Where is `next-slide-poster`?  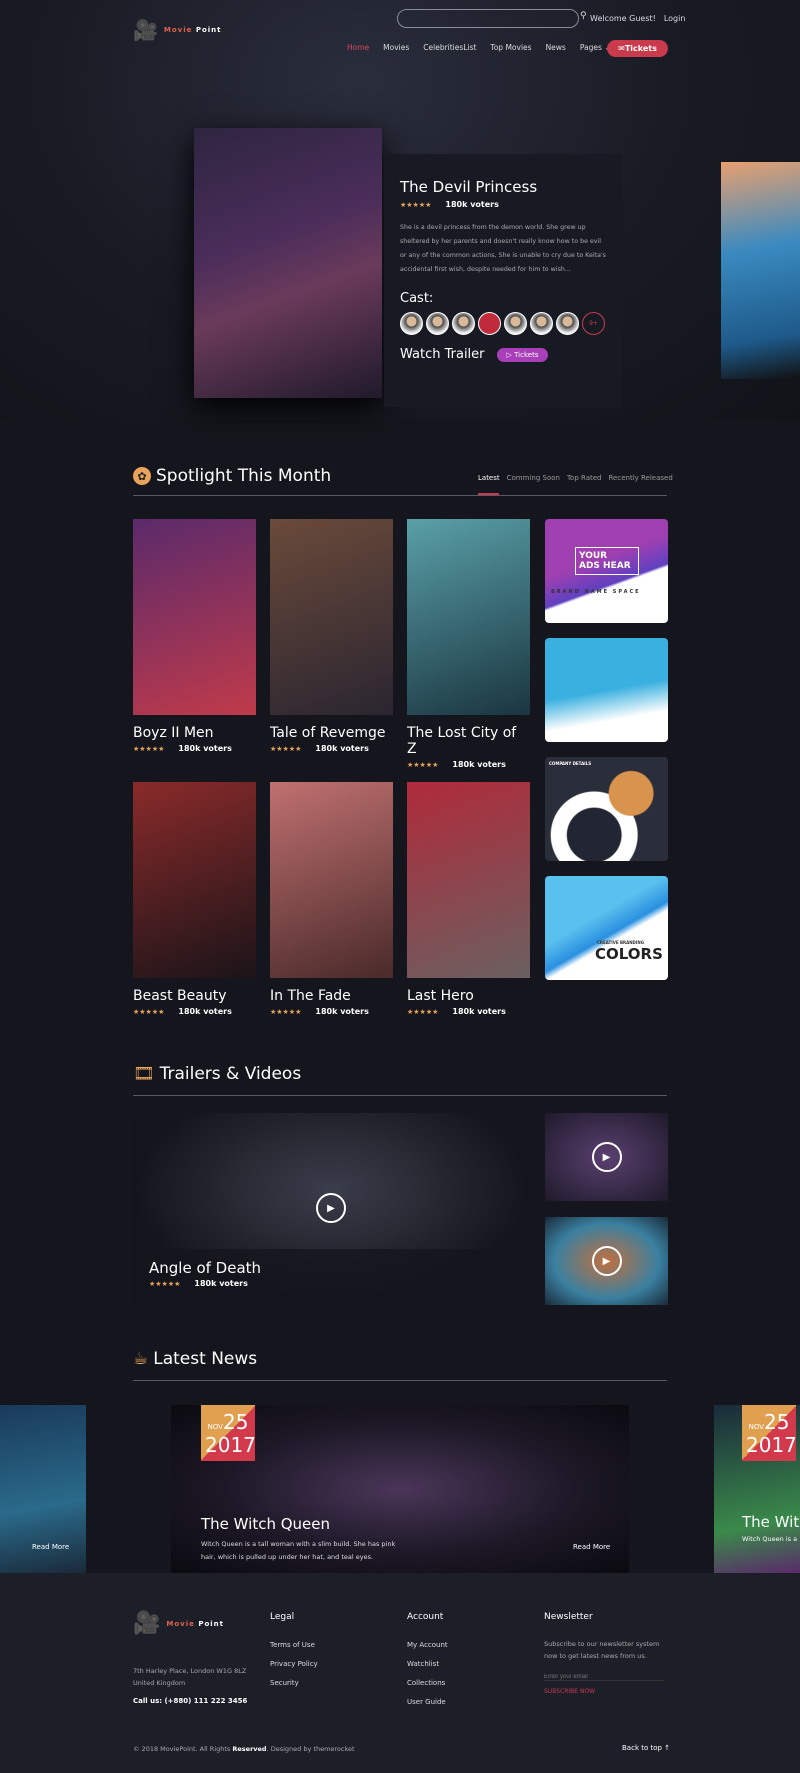 next-slide-poster is located at coordinates (760, 270).